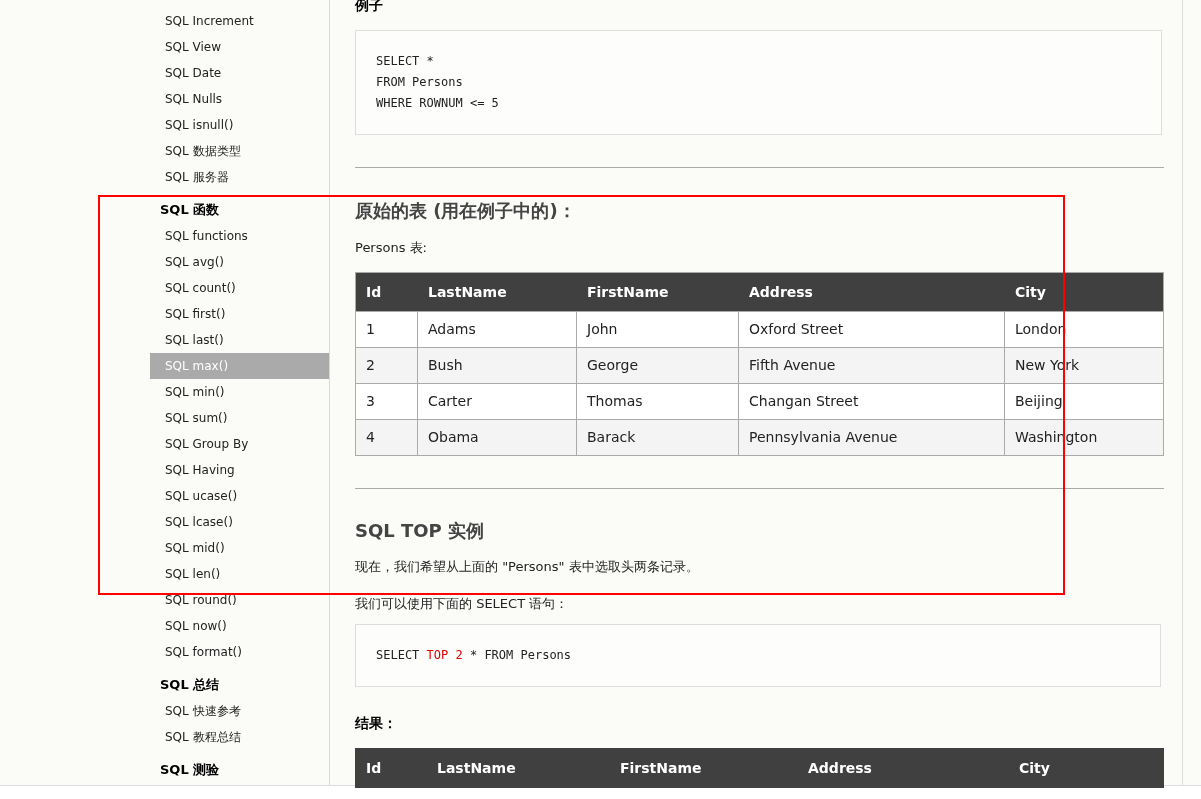 This screenshot has height=799, width=1201. What do you see at coordinates (239, 314) in the screenshot?
I see `sidebar-item: SQL first()` at bounding box center [239, 314].